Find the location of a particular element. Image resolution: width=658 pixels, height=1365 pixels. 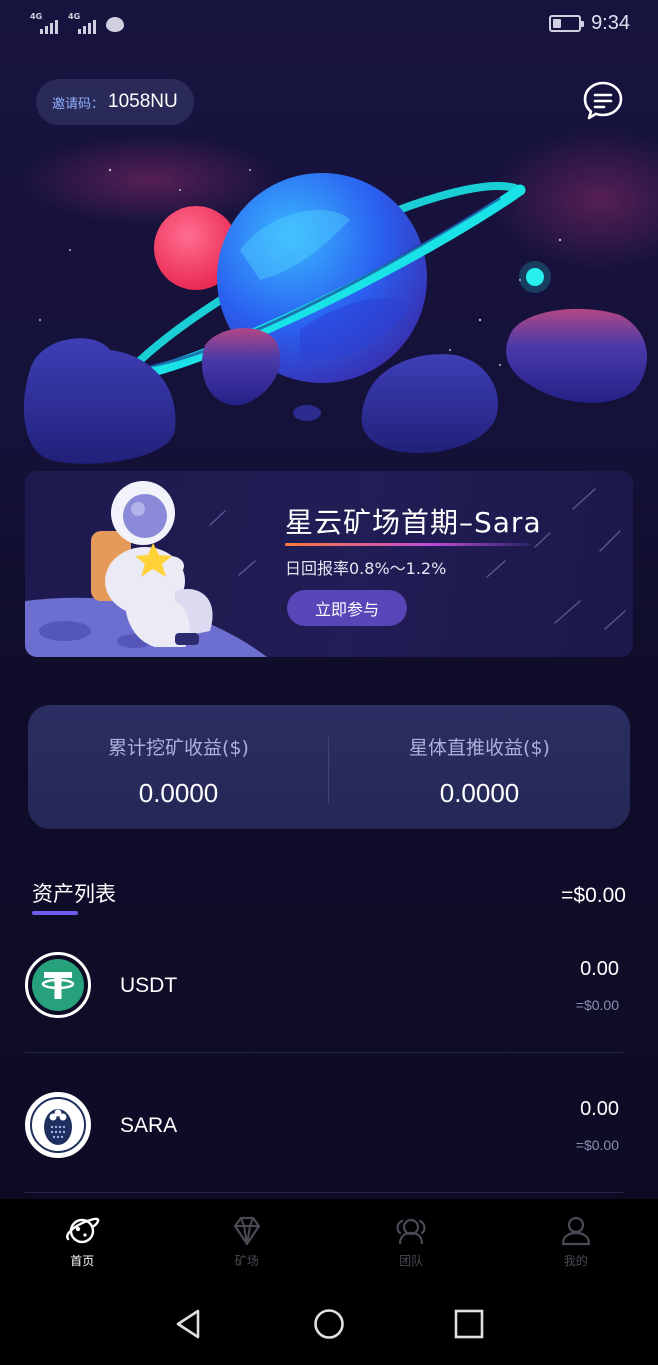

tab-label: 我的 is located at coordinates (575, 1261).